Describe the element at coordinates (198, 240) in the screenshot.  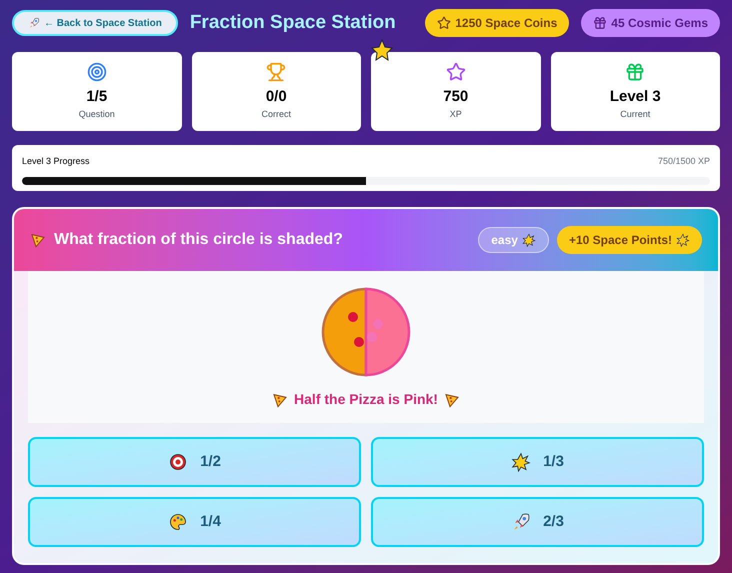
I see `question-text: What fraction of this circle is shaded?` at that location.